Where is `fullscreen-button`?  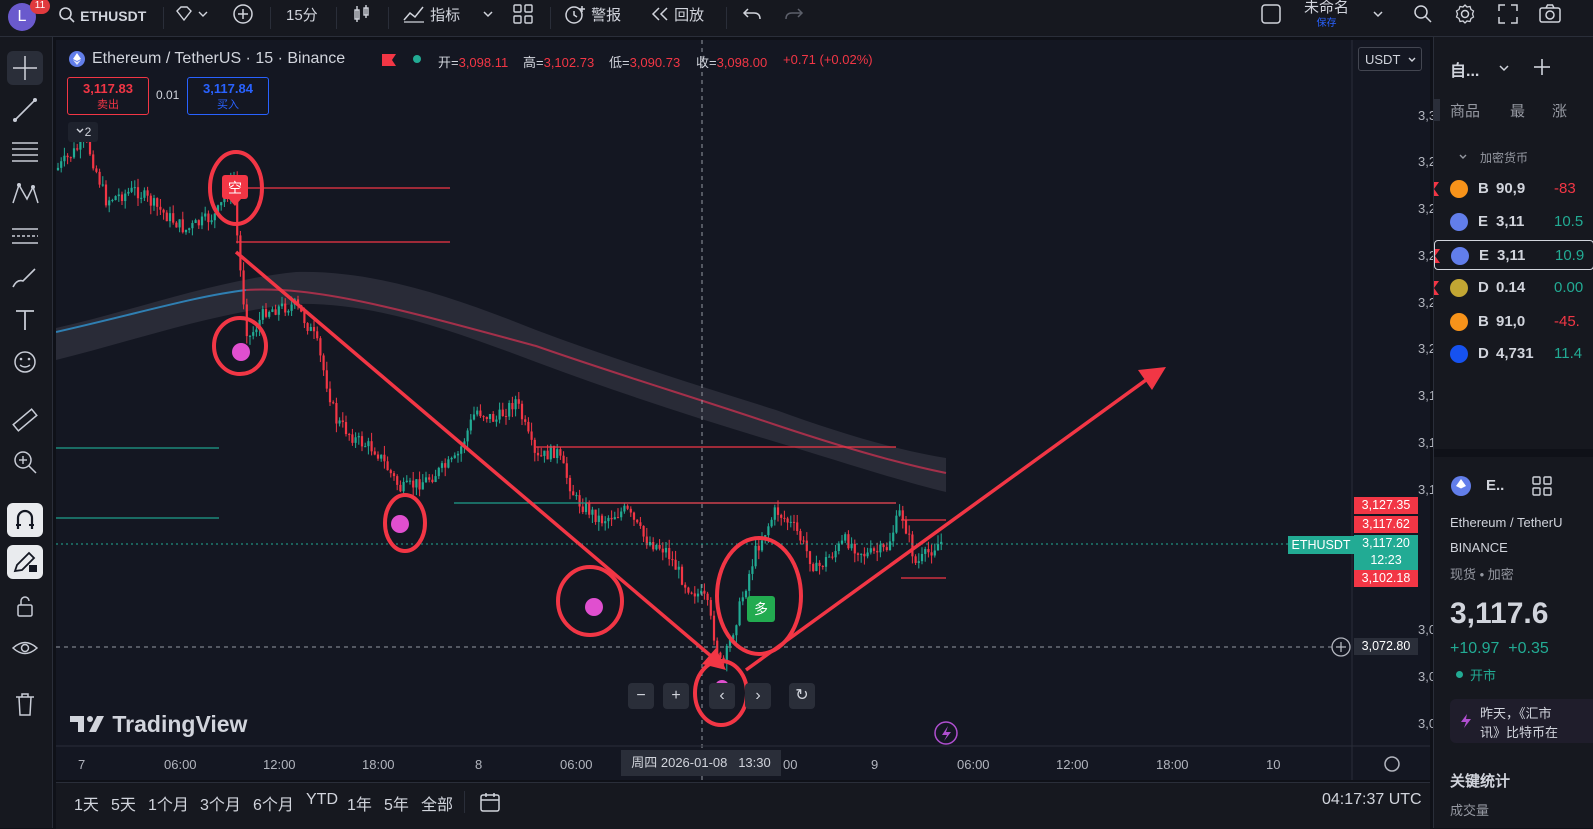 fullscreen-button is located at coordinates (1508, 18).